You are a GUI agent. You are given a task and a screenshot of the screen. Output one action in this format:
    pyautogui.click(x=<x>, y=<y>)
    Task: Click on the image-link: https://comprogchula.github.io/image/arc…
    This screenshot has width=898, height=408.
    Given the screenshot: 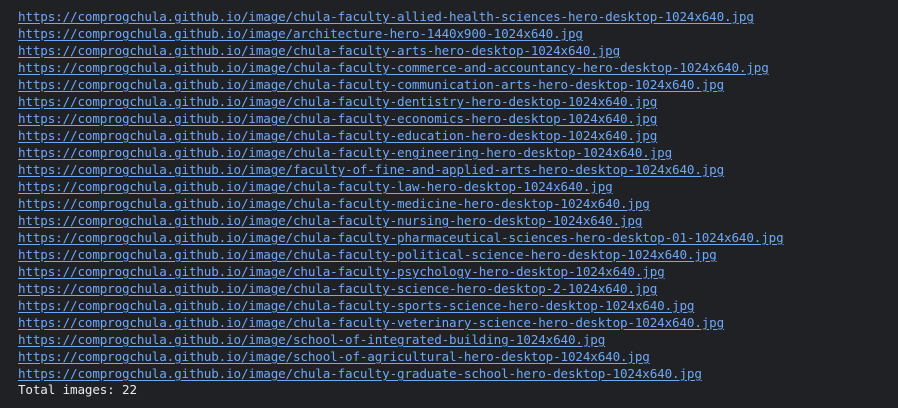 What is the action you would take?
    pyautogui.click(x=300, y=33)
    